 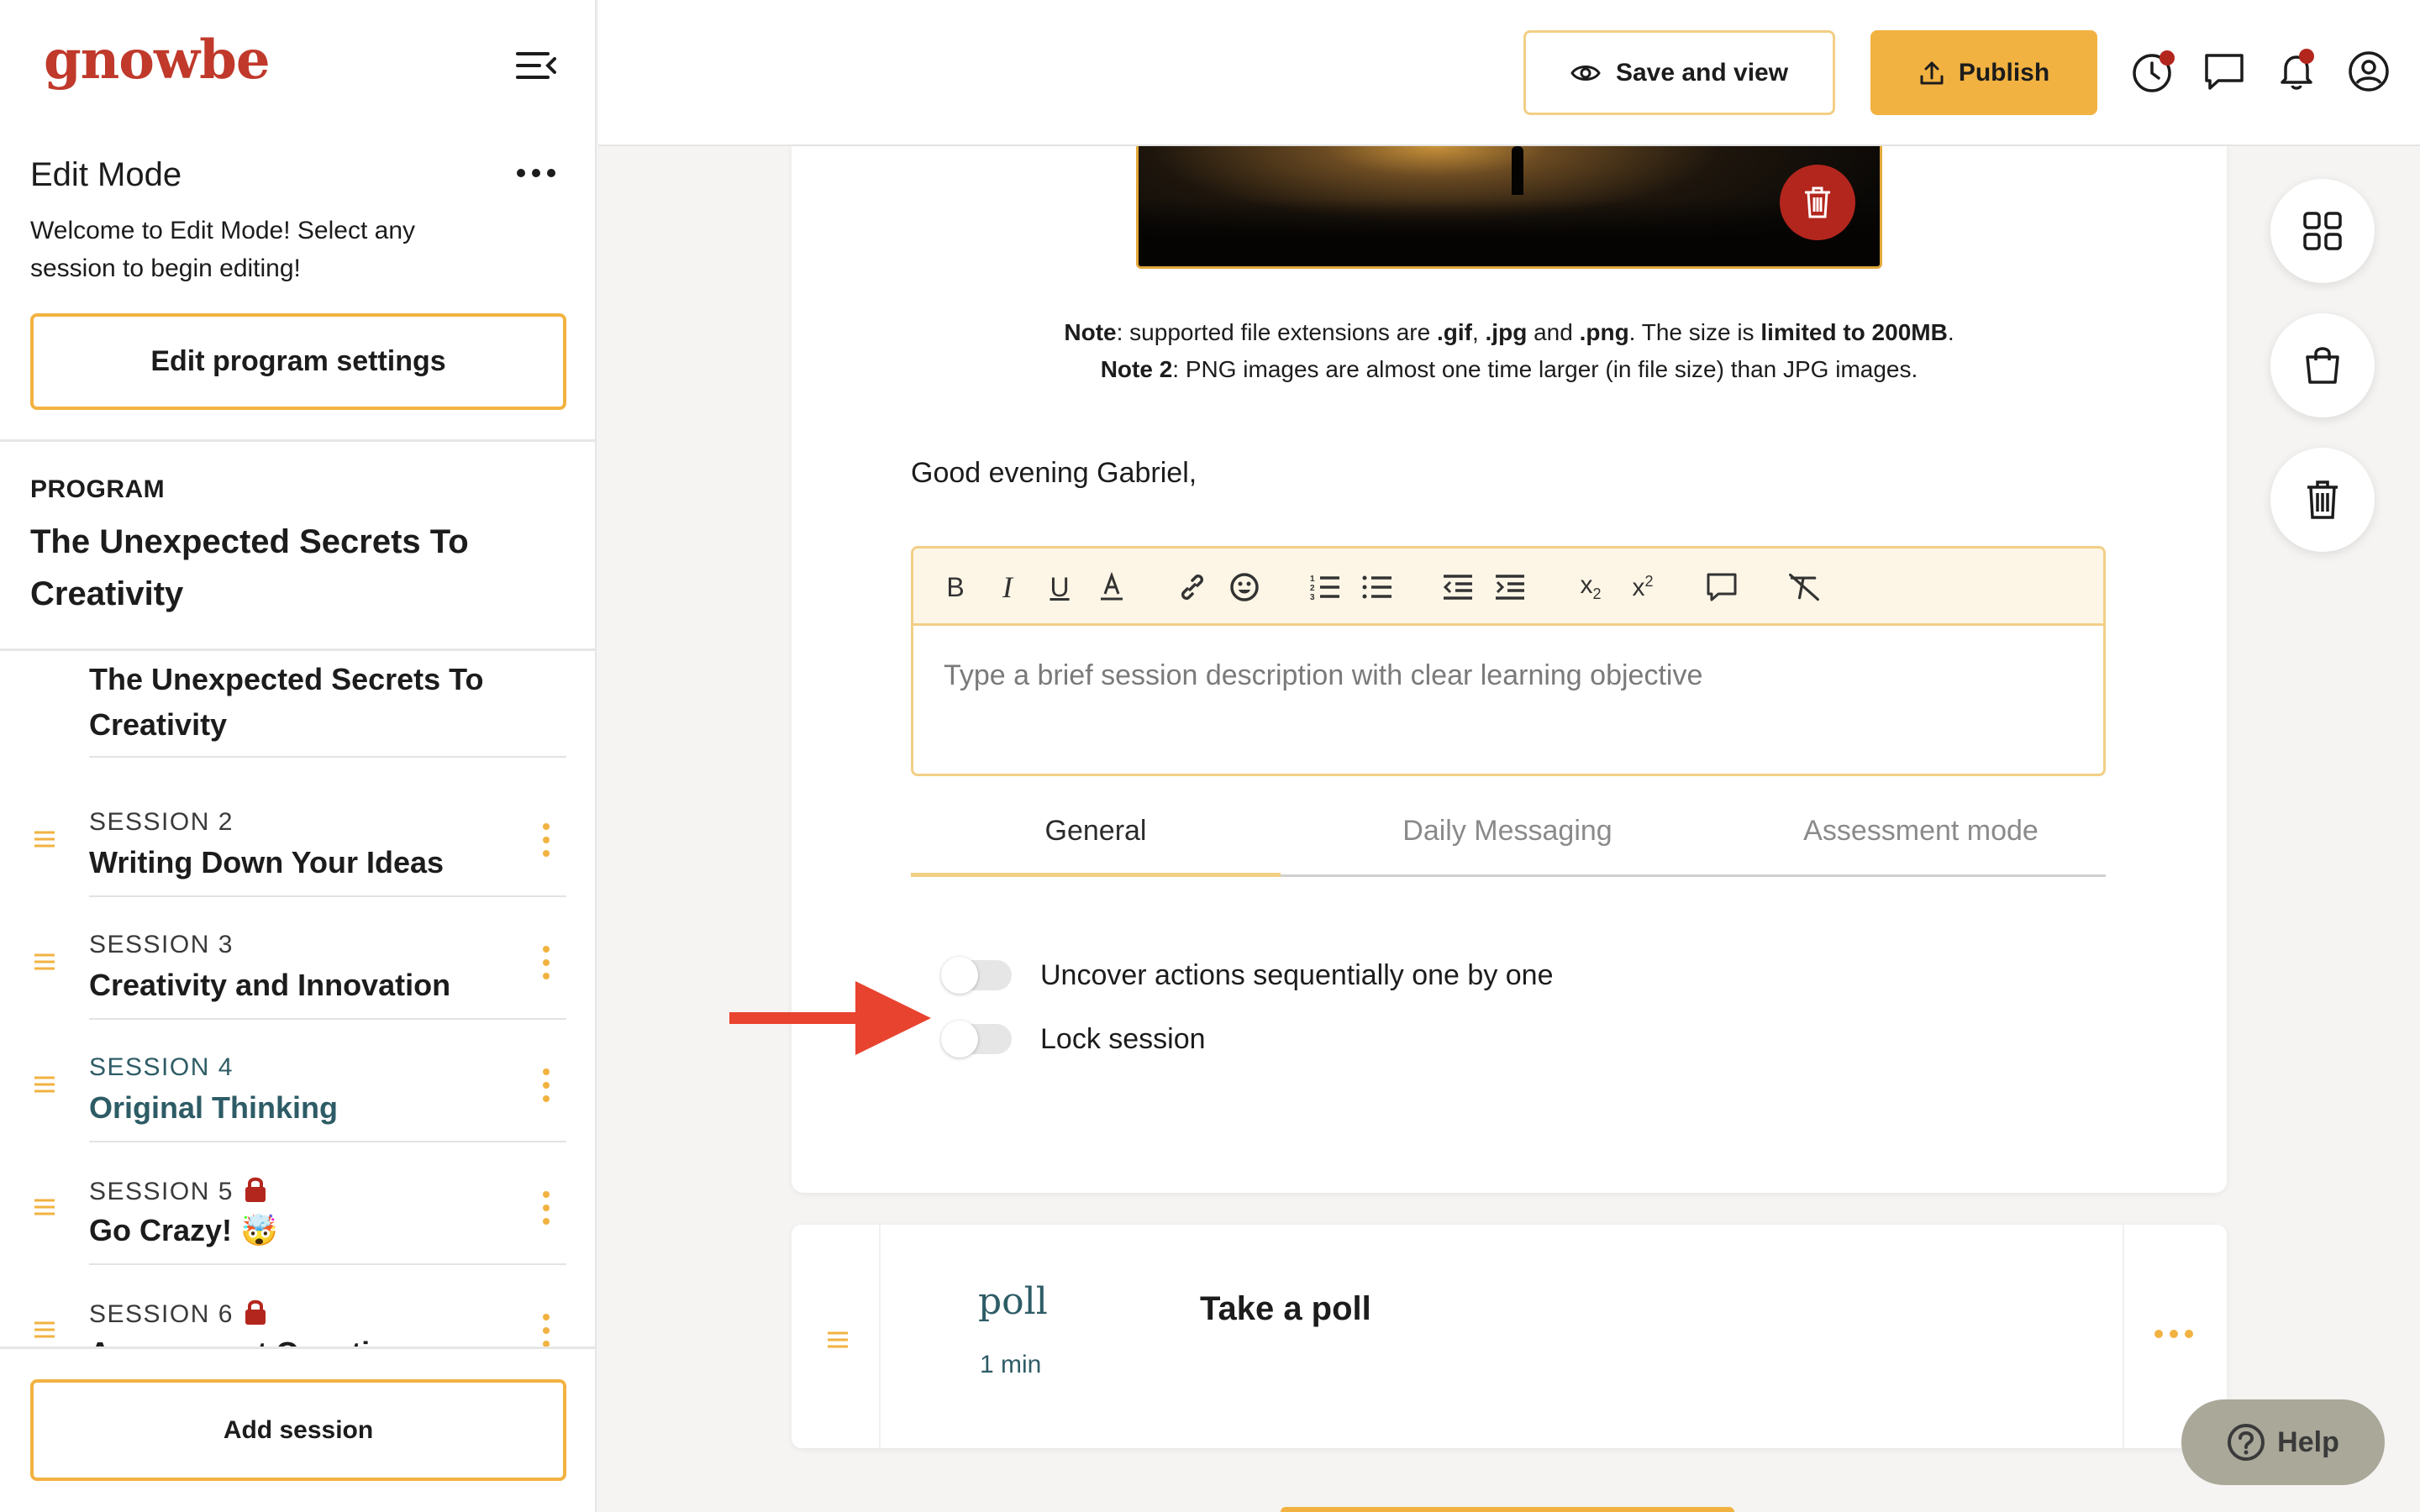 What do you see at coordinates (1921, 843) in the screenshot?
I see `tab-assessment-mode: Assessment mode` at bounding box center [1921, 843].